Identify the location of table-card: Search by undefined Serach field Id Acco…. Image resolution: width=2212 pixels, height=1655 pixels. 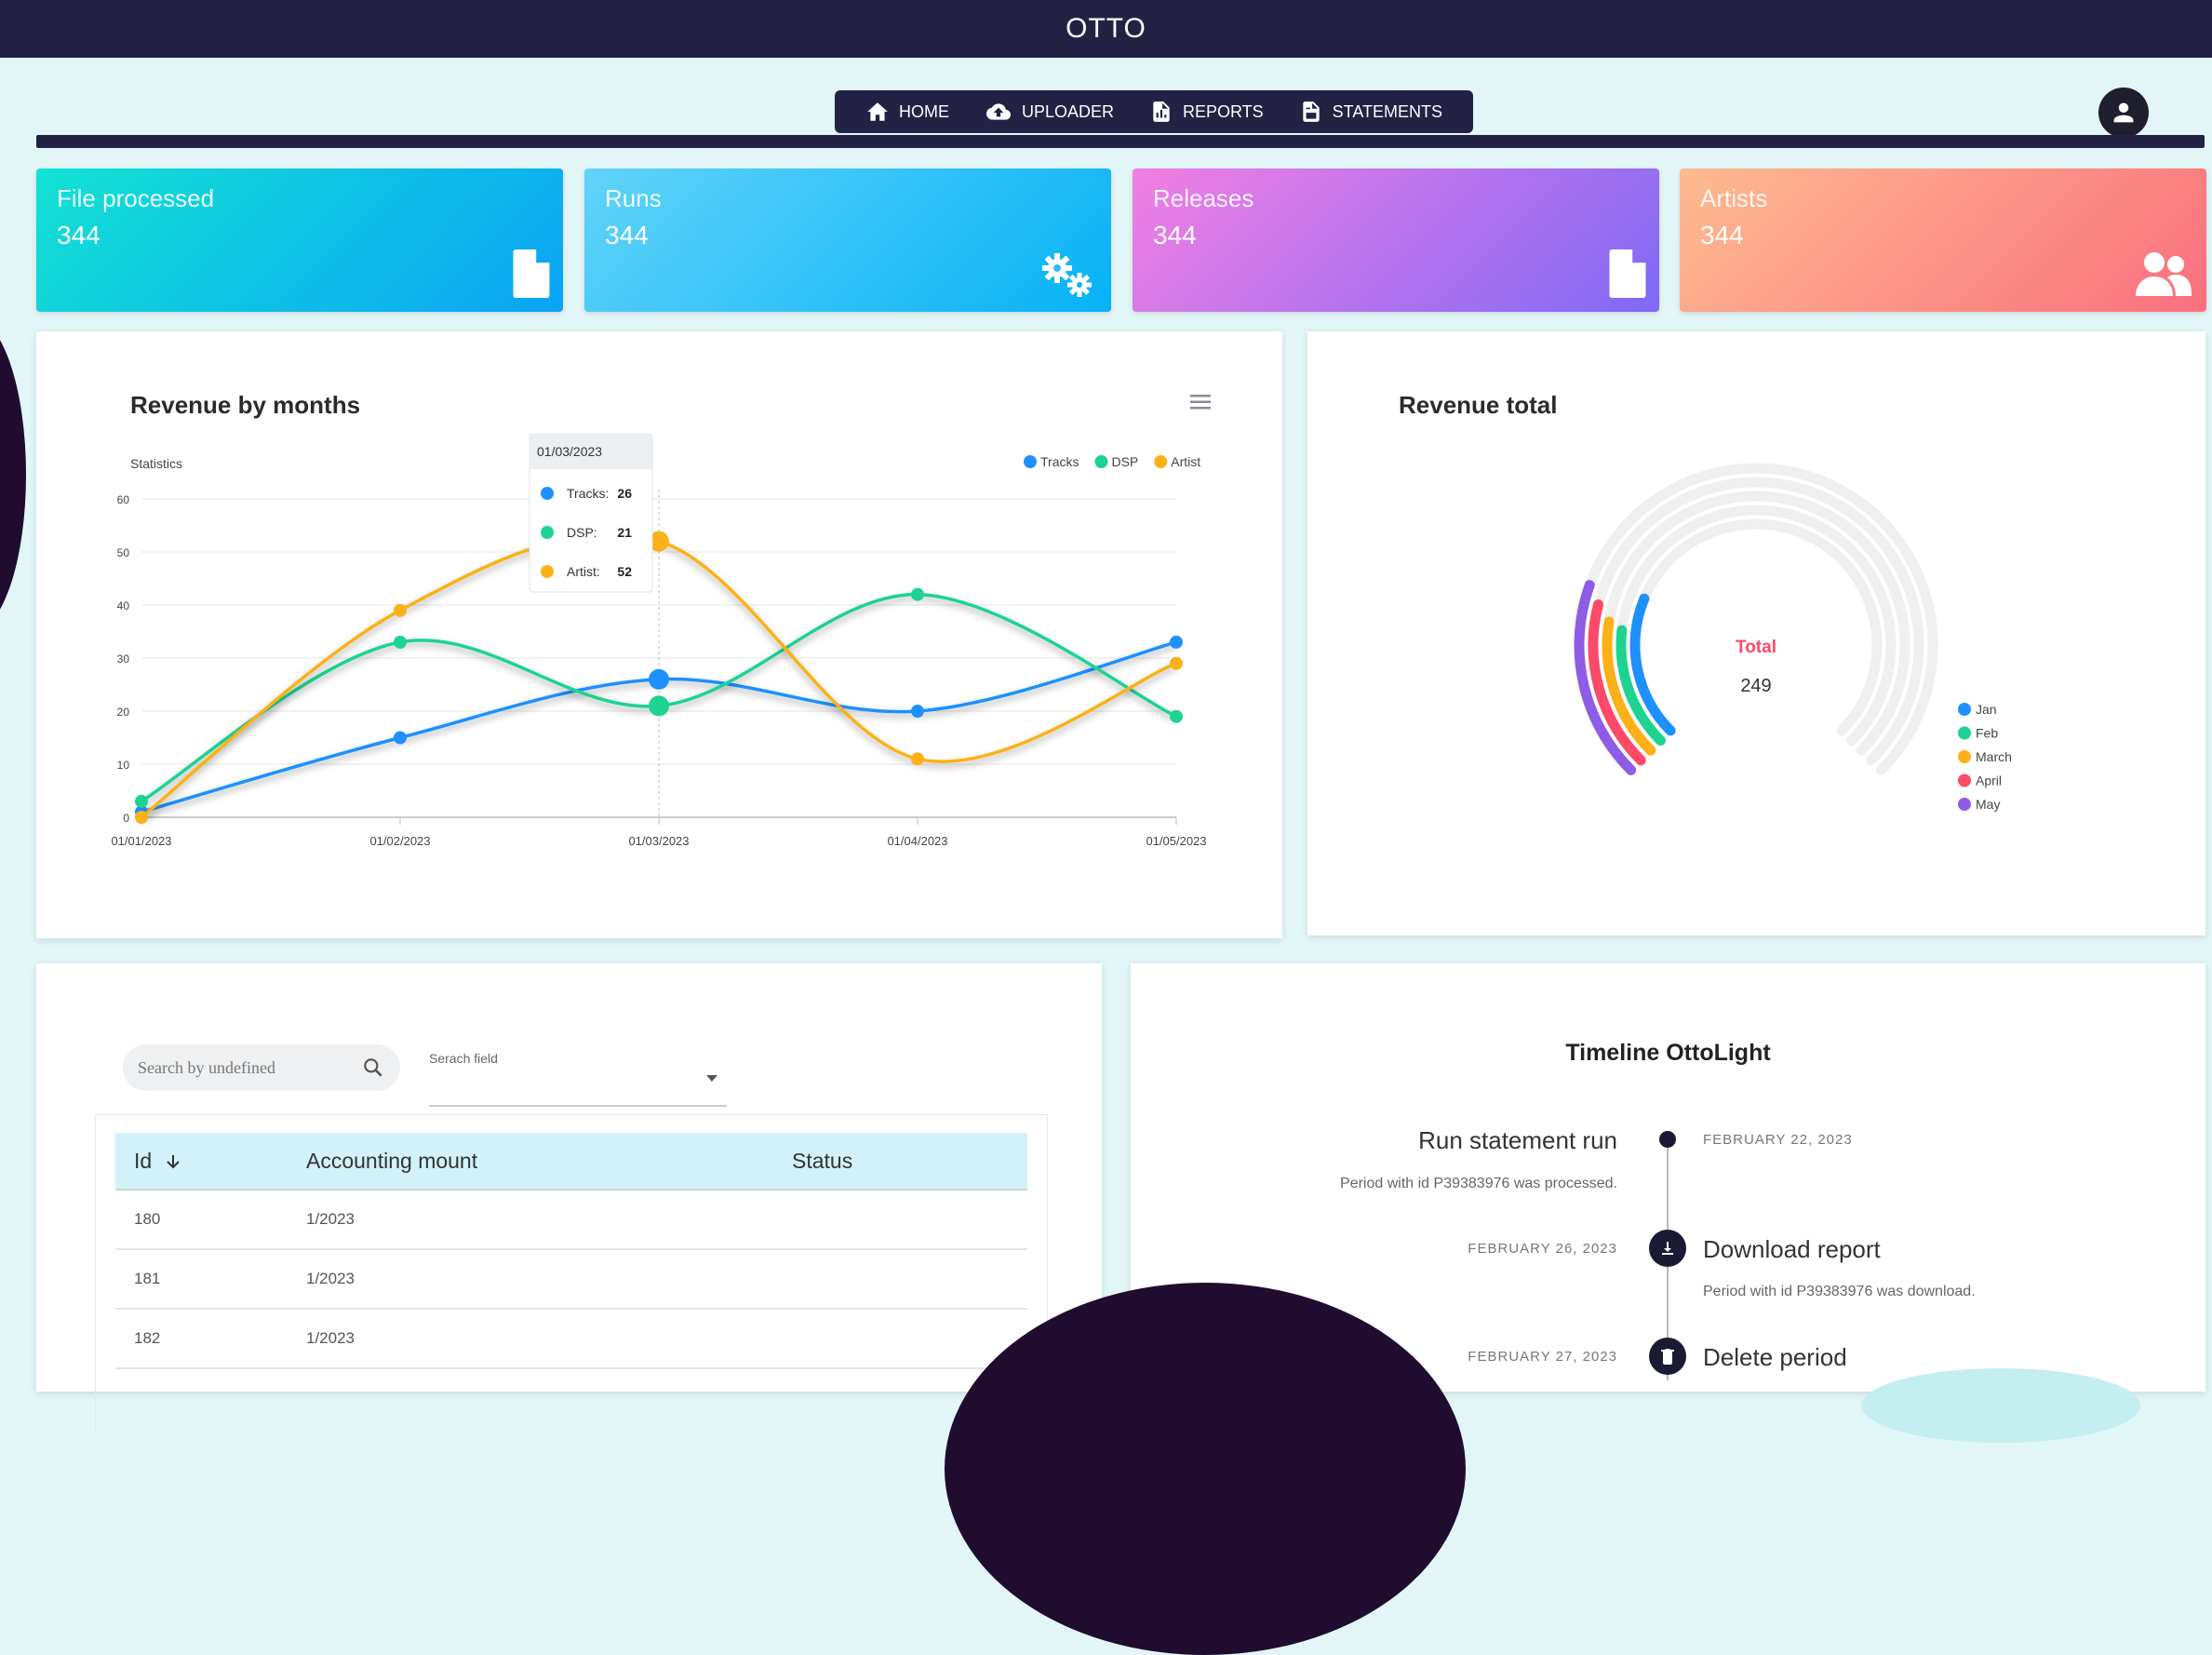
(569, 1197).